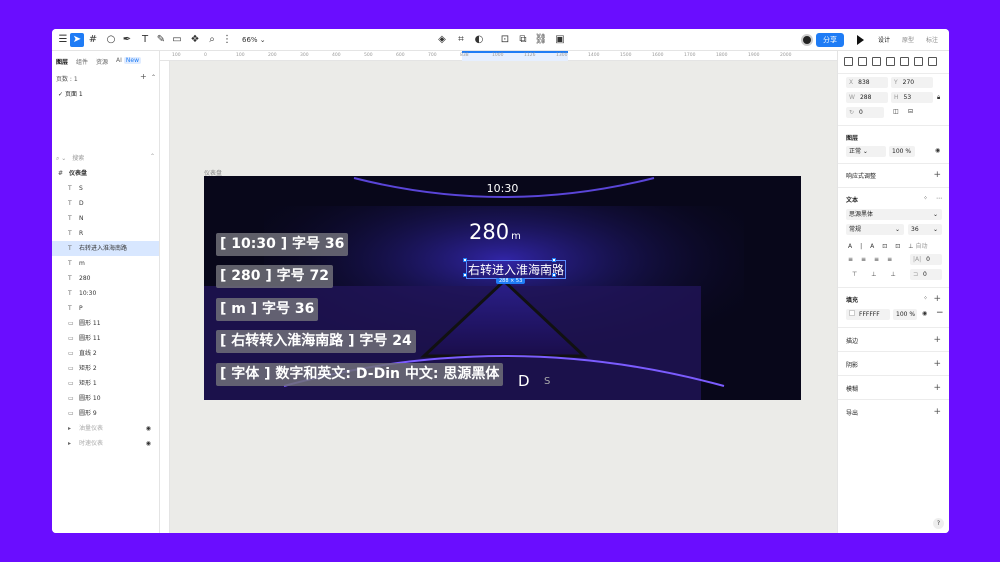  What do you see at coordinates (77, 40) in the screenshot?
I see `select-tool-icon: ➤` at bounding box center [77, 40].